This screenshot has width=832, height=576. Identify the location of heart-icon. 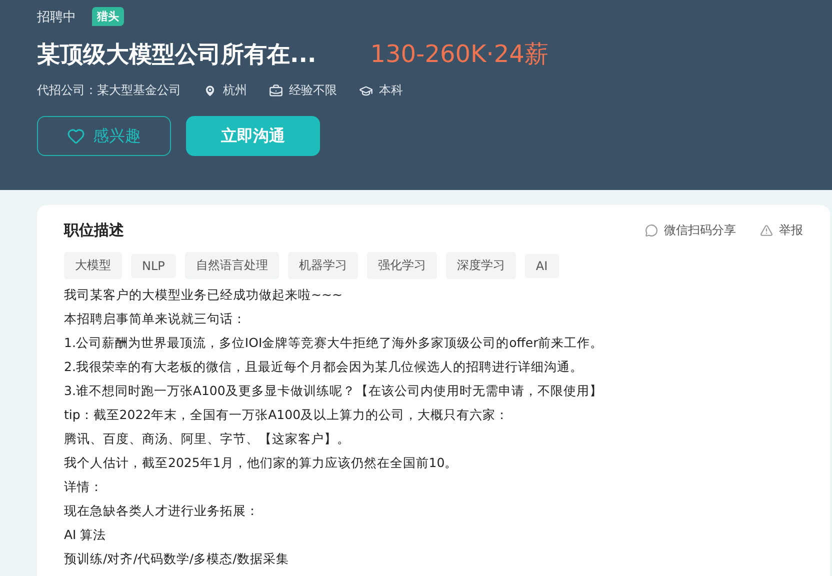
(76, 136).